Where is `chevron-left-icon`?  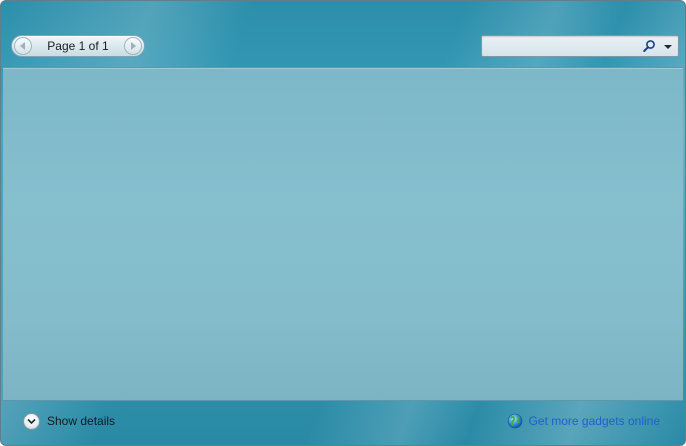
chevron-left-icon is located at coordinates (22, 46).